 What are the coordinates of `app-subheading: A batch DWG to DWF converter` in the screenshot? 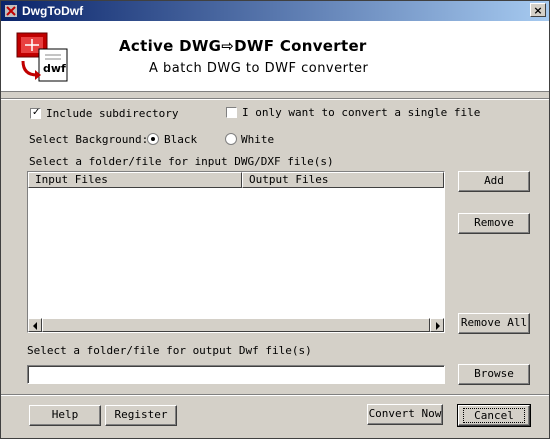 It's located at (259, 68).